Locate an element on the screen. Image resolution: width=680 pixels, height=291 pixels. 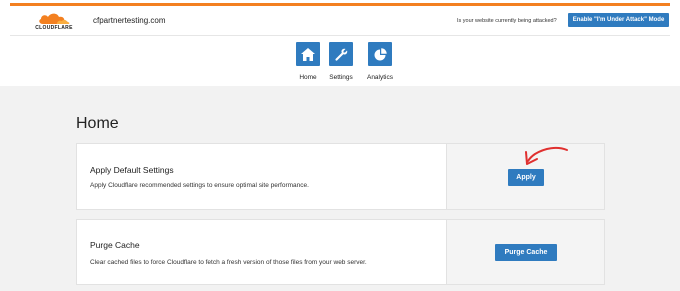
wrench-icon is located at coordinates (340, 54).